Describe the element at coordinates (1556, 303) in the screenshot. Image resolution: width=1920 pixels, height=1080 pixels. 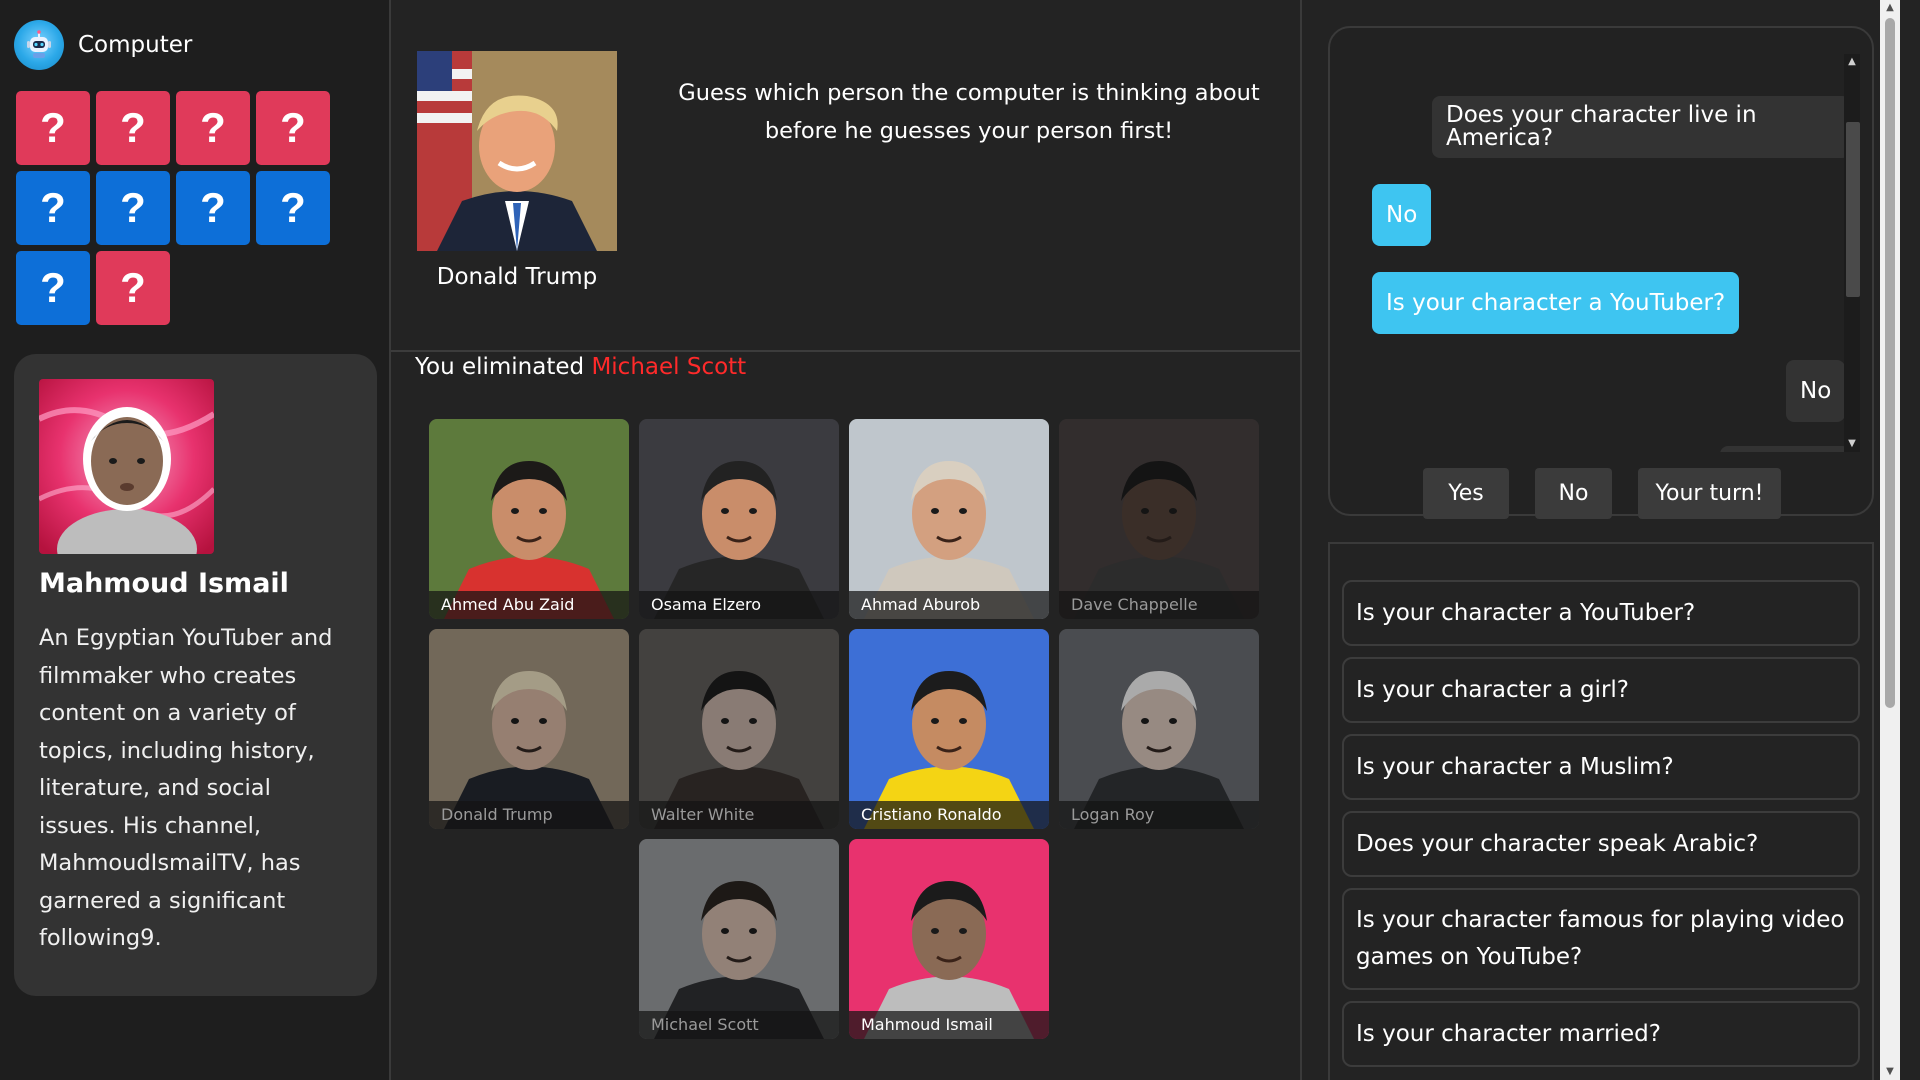
I see `chat-message: Is your character a YouTuber?` at that location.